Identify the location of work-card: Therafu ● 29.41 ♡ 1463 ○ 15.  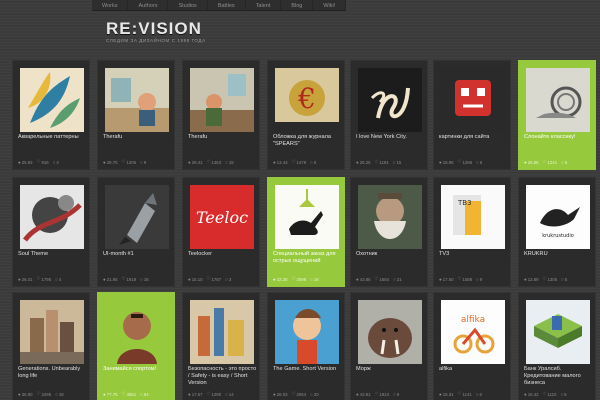
(221, 115).